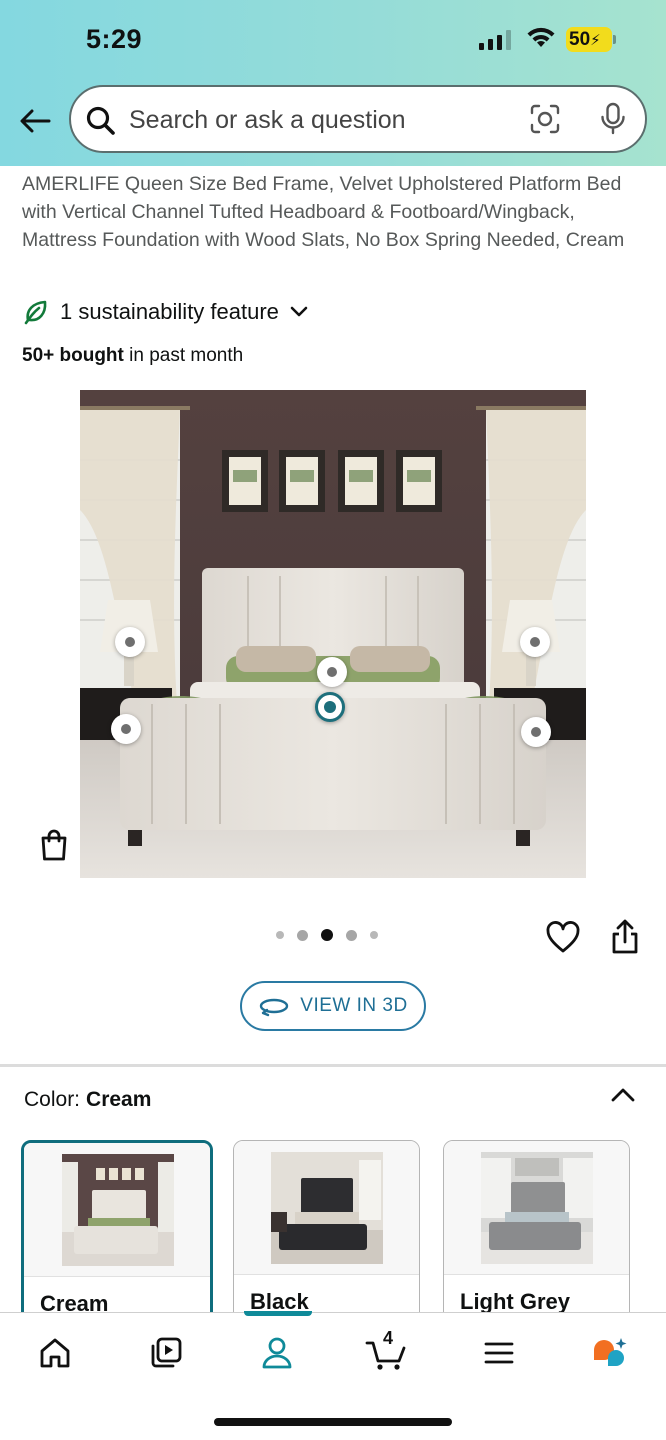 The height and width of the screenshot is (1440, 666). I want to click on arrow-left-icon, so click(35, 121).